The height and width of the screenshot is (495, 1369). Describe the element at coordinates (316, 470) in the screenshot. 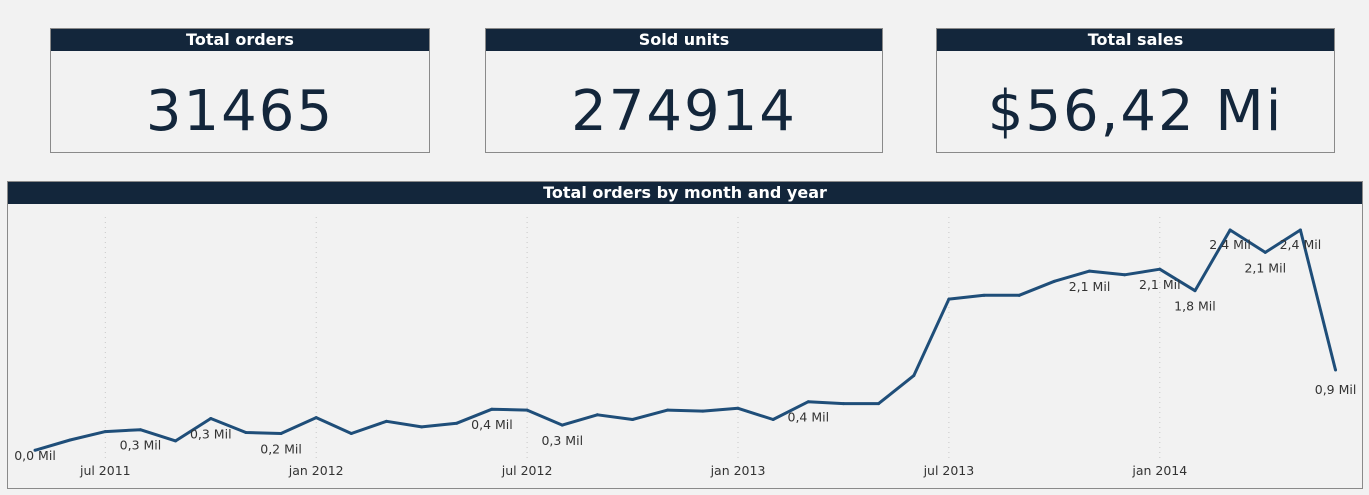

I see `x-tick-label: jan 2012` at that location.